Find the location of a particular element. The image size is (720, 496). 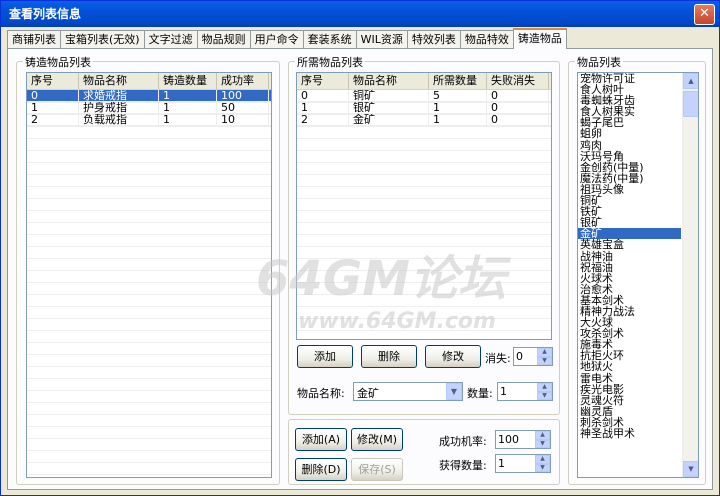

col-success-rate: 成功率 is located at coordinates (243, 81).